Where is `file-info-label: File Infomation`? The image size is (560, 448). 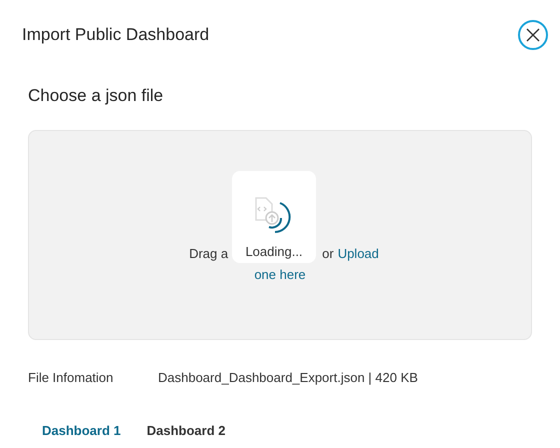 file-info-label: File Infomation is located at coordinates (71, 377).